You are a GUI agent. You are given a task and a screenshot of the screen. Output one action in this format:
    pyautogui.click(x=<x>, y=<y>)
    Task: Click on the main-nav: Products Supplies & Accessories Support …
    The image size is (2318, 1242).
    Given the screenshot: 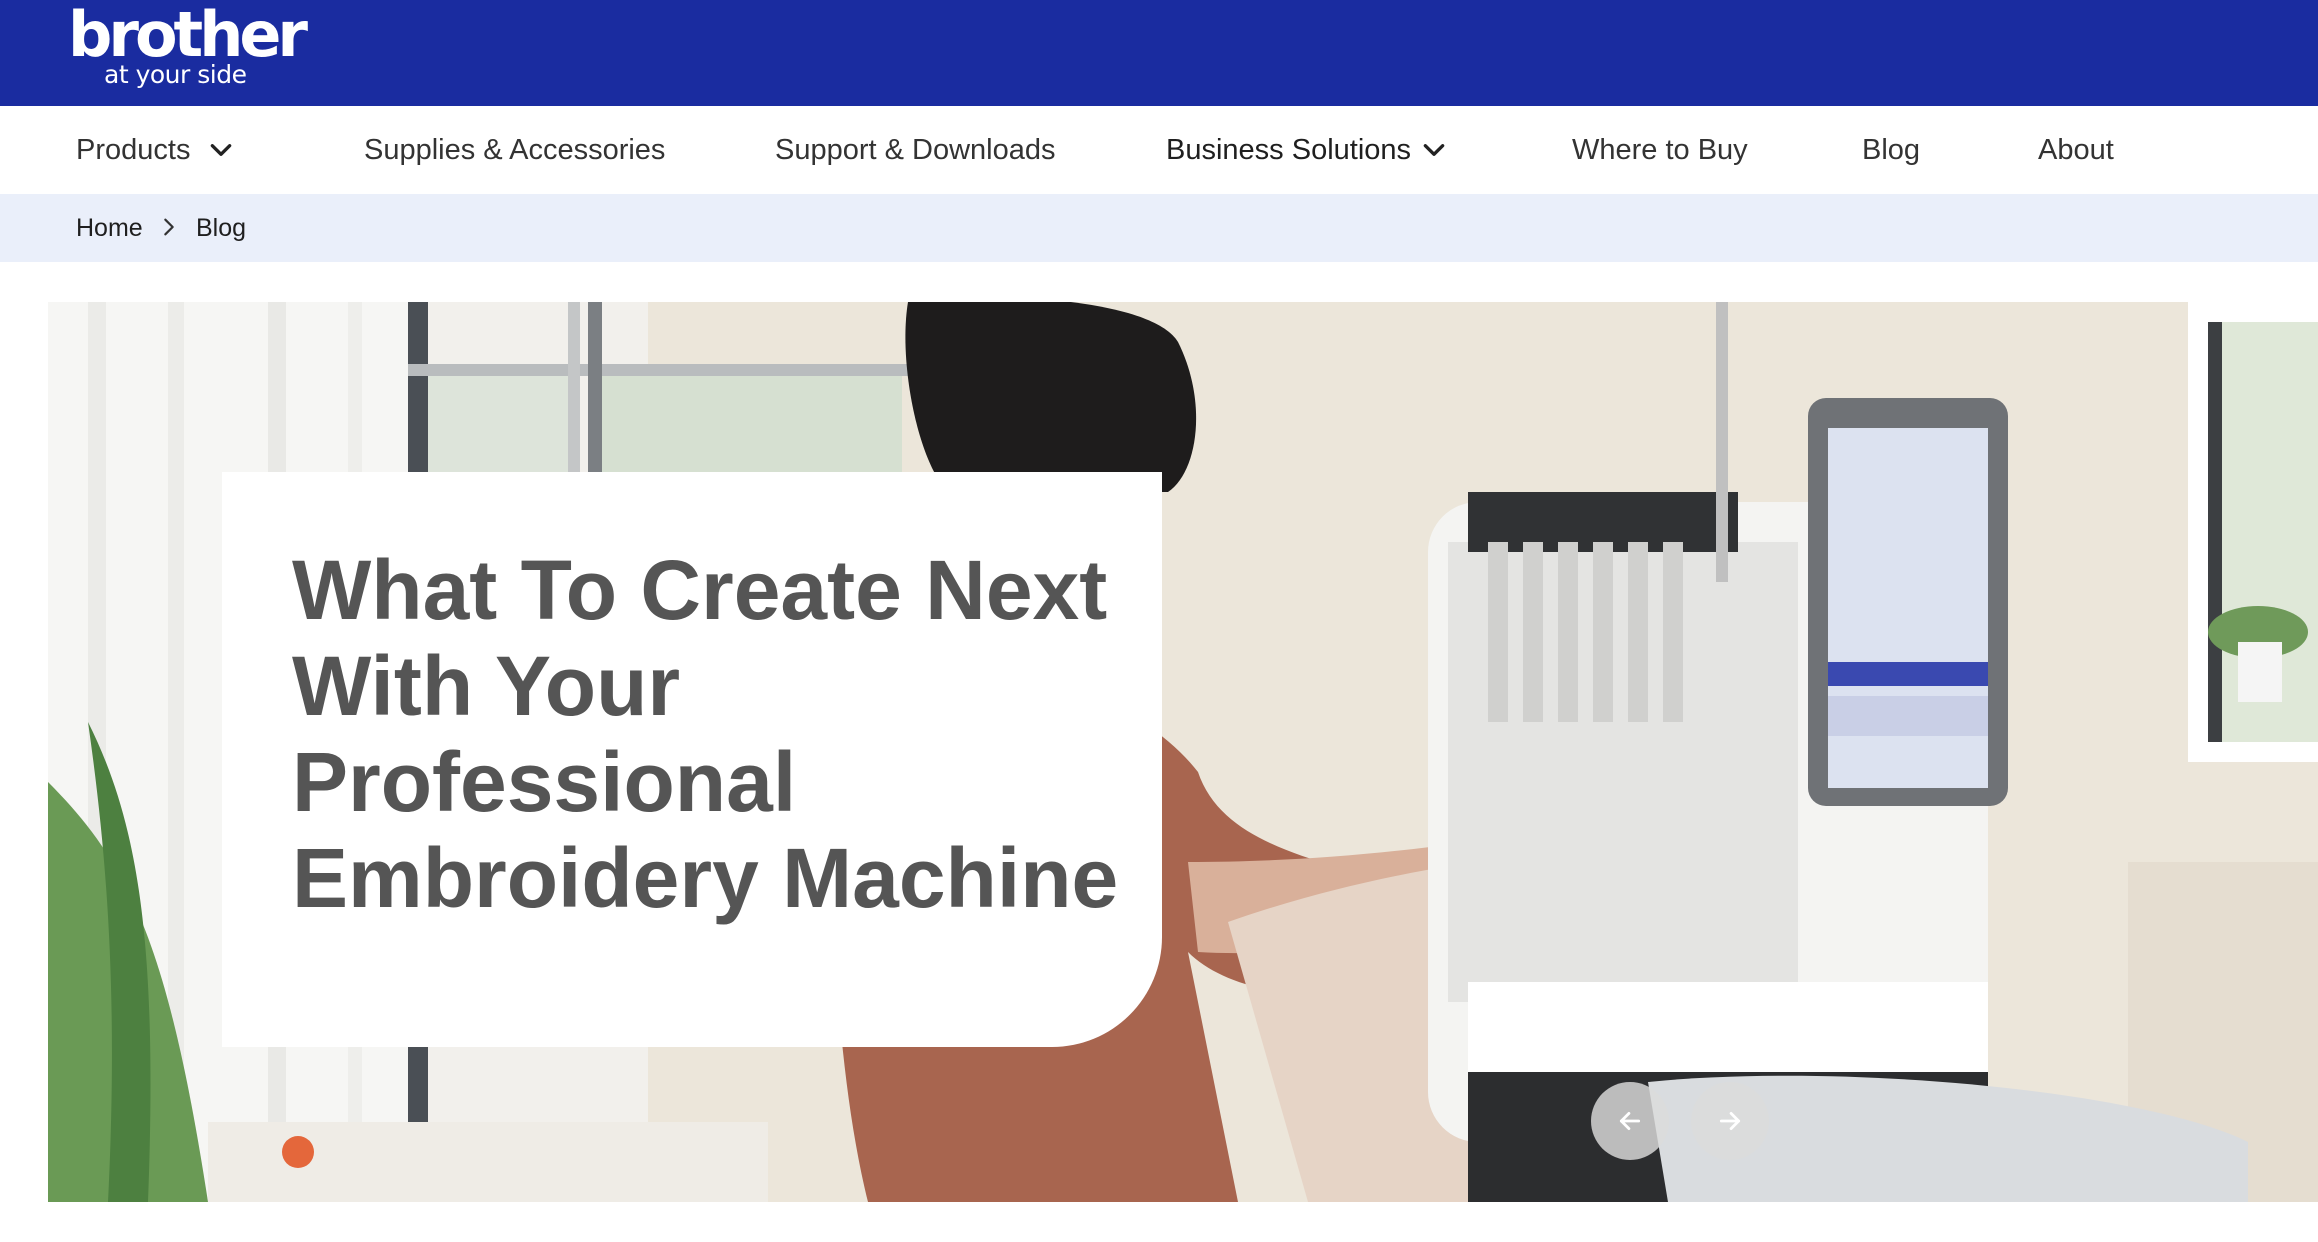 What is the action you would take?
    pyautogui.click(x=1159, y=150)
    